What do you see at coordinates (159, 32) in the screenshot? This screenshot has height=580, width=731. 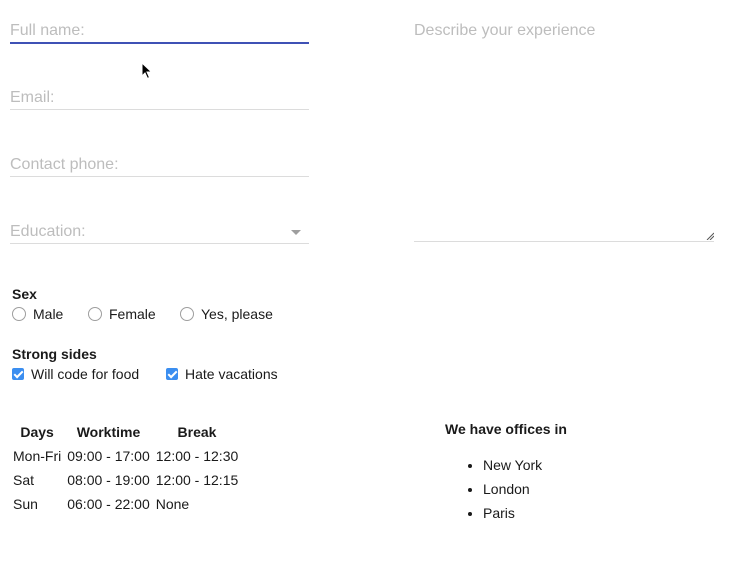 I see `full-name-field: Full name:` at bounding box center [159, 32].